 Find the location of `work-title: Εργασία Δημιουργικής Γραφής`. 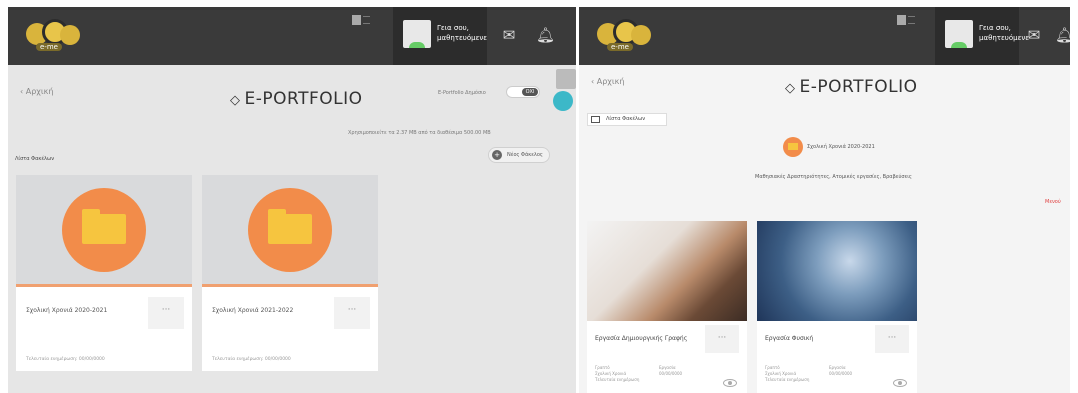

work-title: Εργασία Δημιουργικής Γραφής is located at coordinates (641, 338).